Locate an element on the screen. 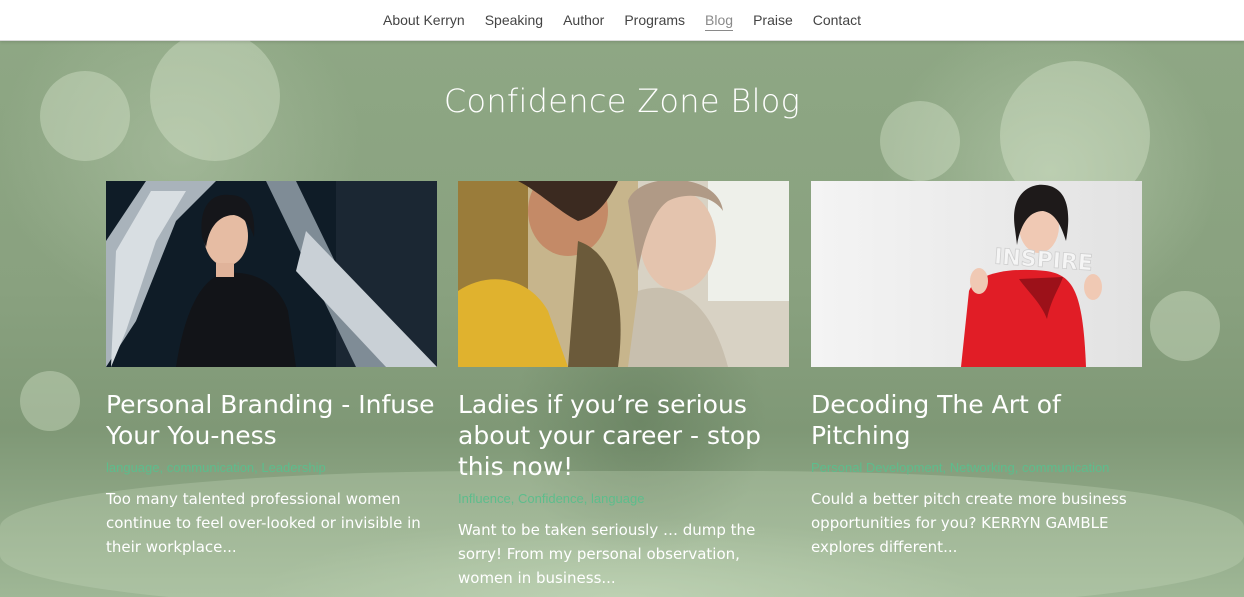 This screenshot has height=597, width=1244. post-thumbnail: INSPIRE is located at coordinates (976, 274).